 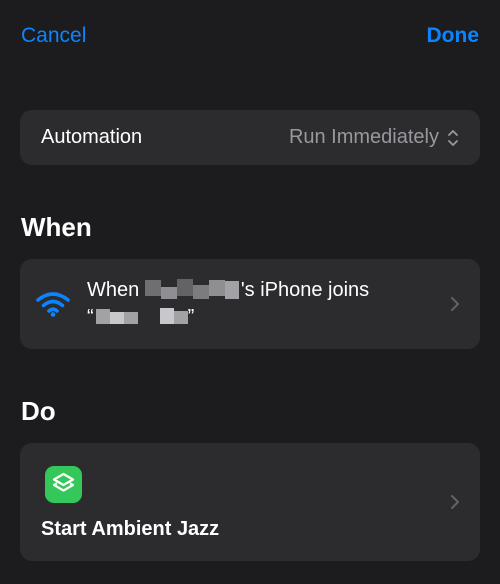 What do you see at coordinates (250, 137) in the screenshot?
I see `automation-row: Automation Run Immediately` at bounding box center [250, 137].